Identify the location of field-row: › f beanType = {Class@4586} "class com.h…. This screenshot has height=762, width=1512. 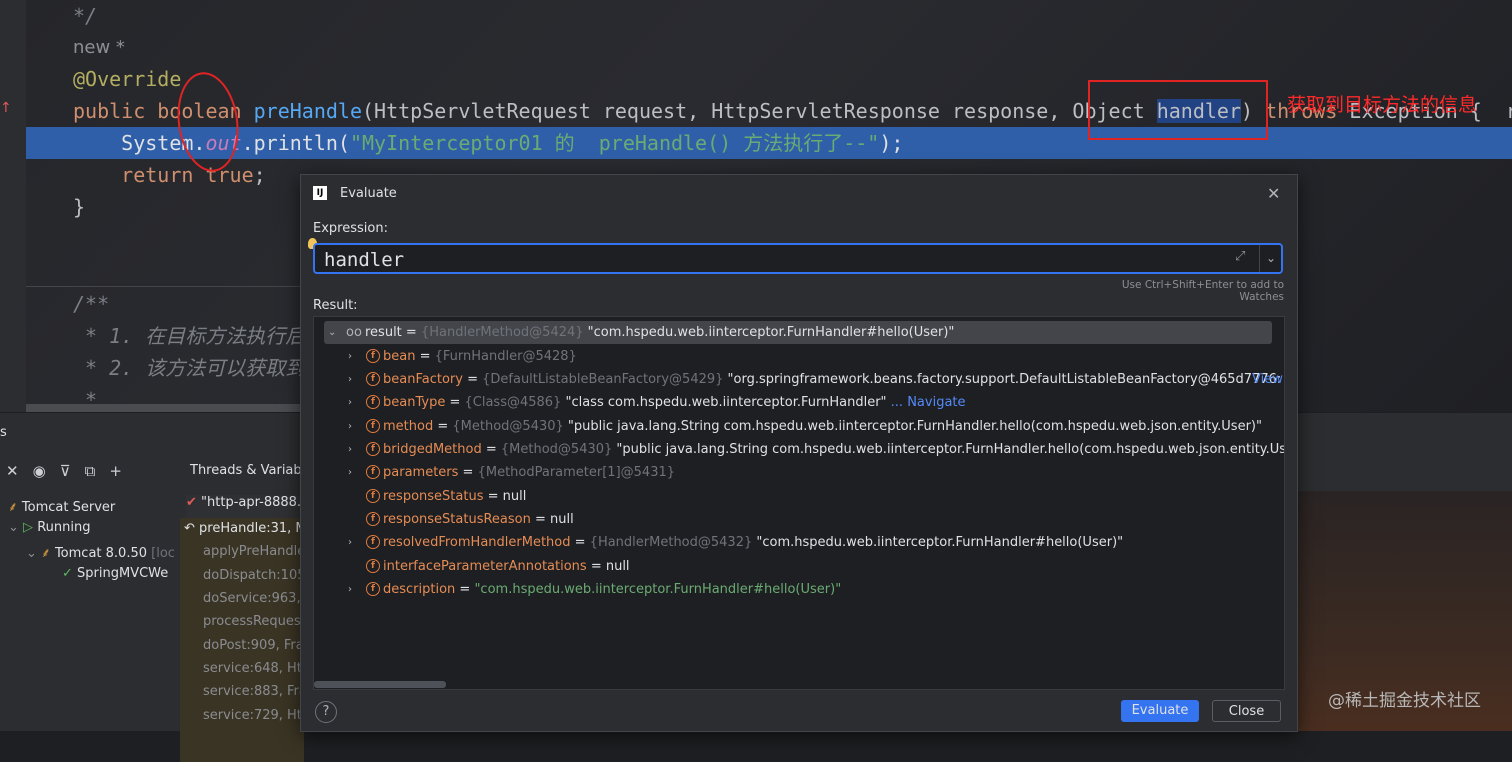
(793, 402).